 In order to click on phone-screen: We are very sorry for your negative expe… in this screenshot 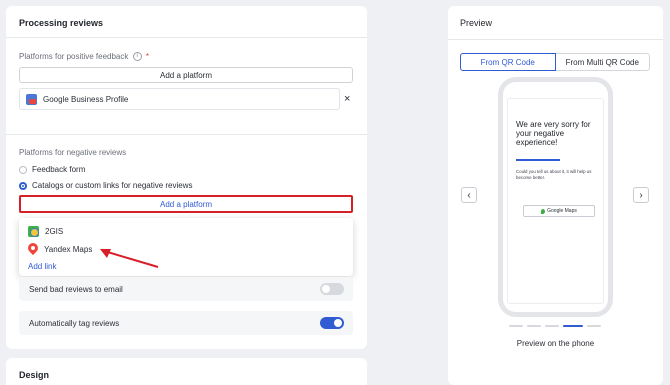, I will do `click(555, 201)`.